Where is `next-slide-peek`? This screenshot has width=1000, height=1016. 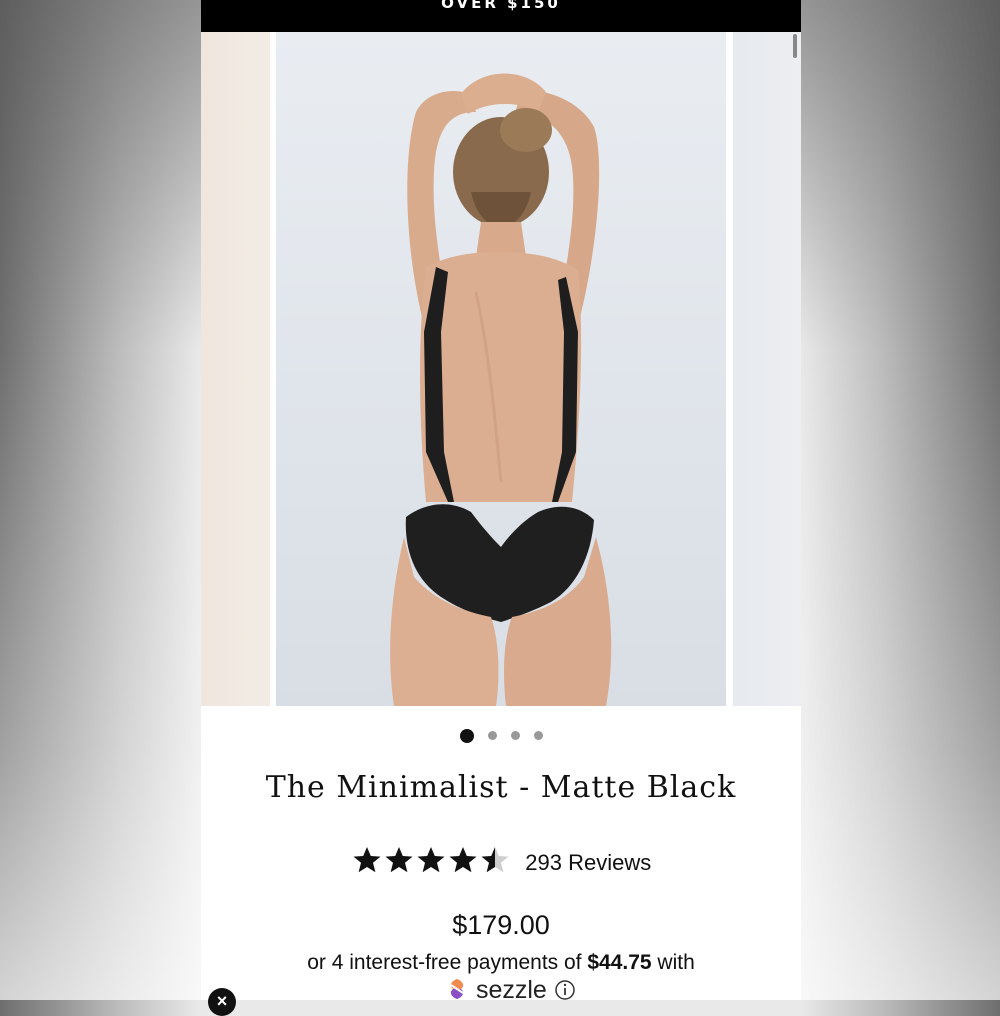 next-slide-peek is located at coordinates (767, 369).